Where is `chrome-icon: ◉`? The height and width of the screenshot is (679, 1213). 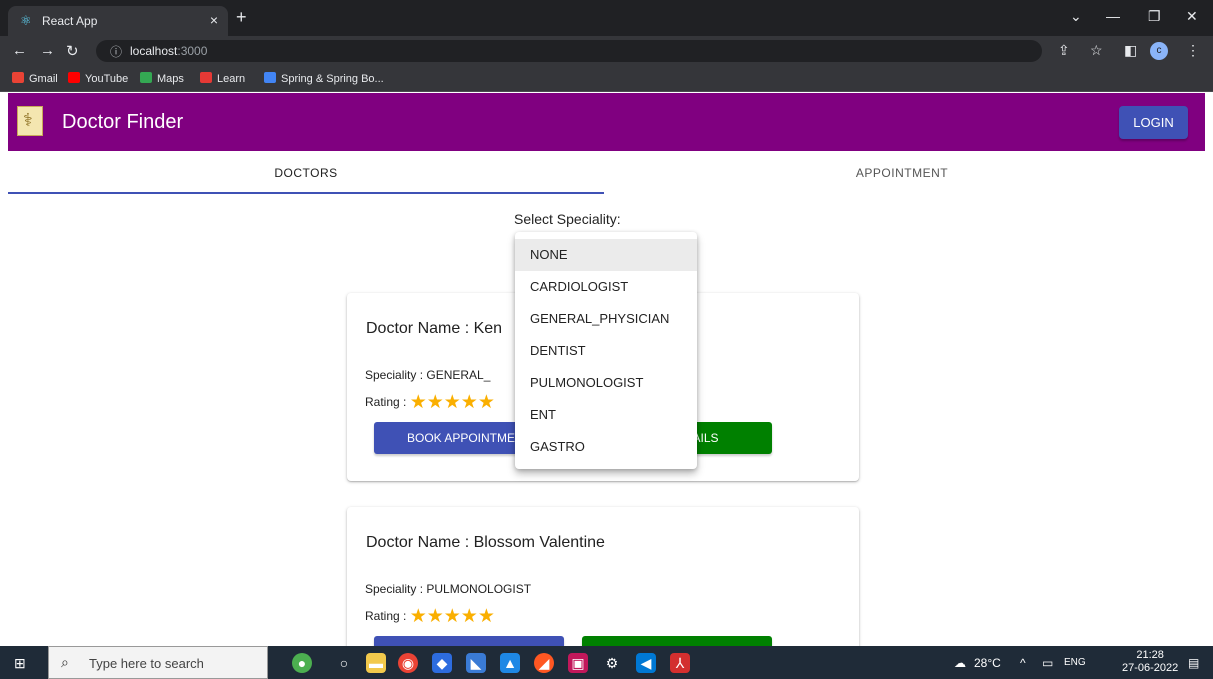 chrome-icon: ◉ is located at coordinates (408, 663).